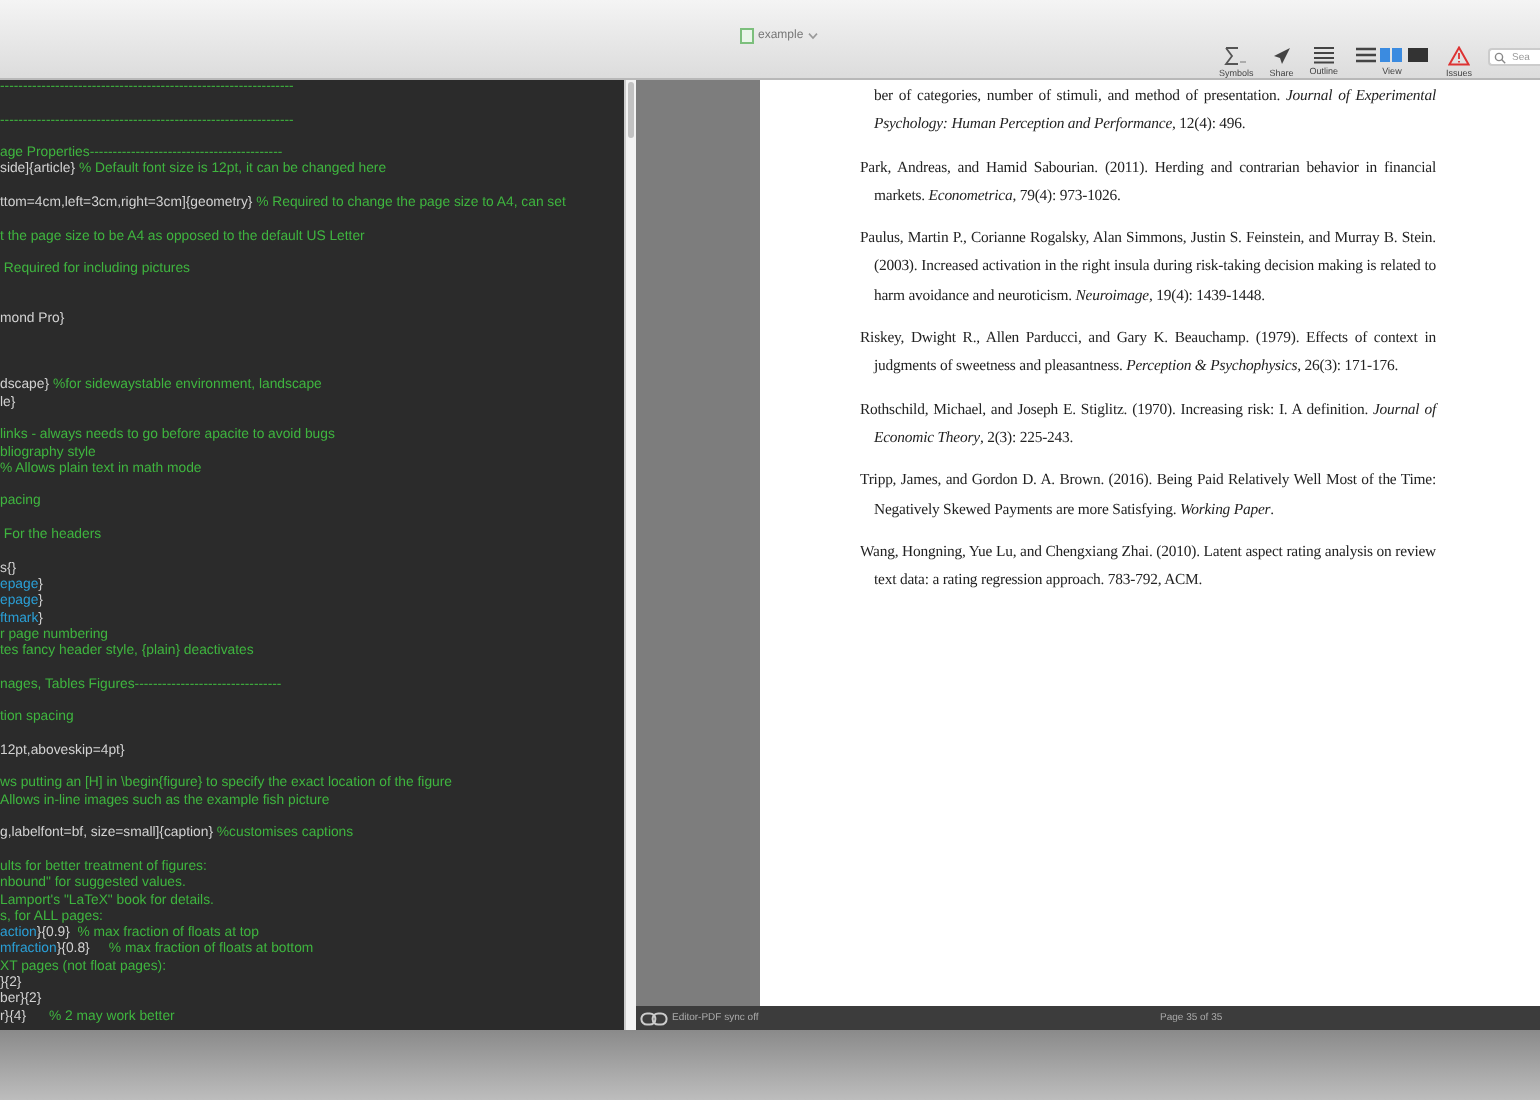 This screenshot has height=1100, width=1540. Describe the element at coordinates (1281, 56) in the screenshot. I see `paper-plane-icon` at that location.